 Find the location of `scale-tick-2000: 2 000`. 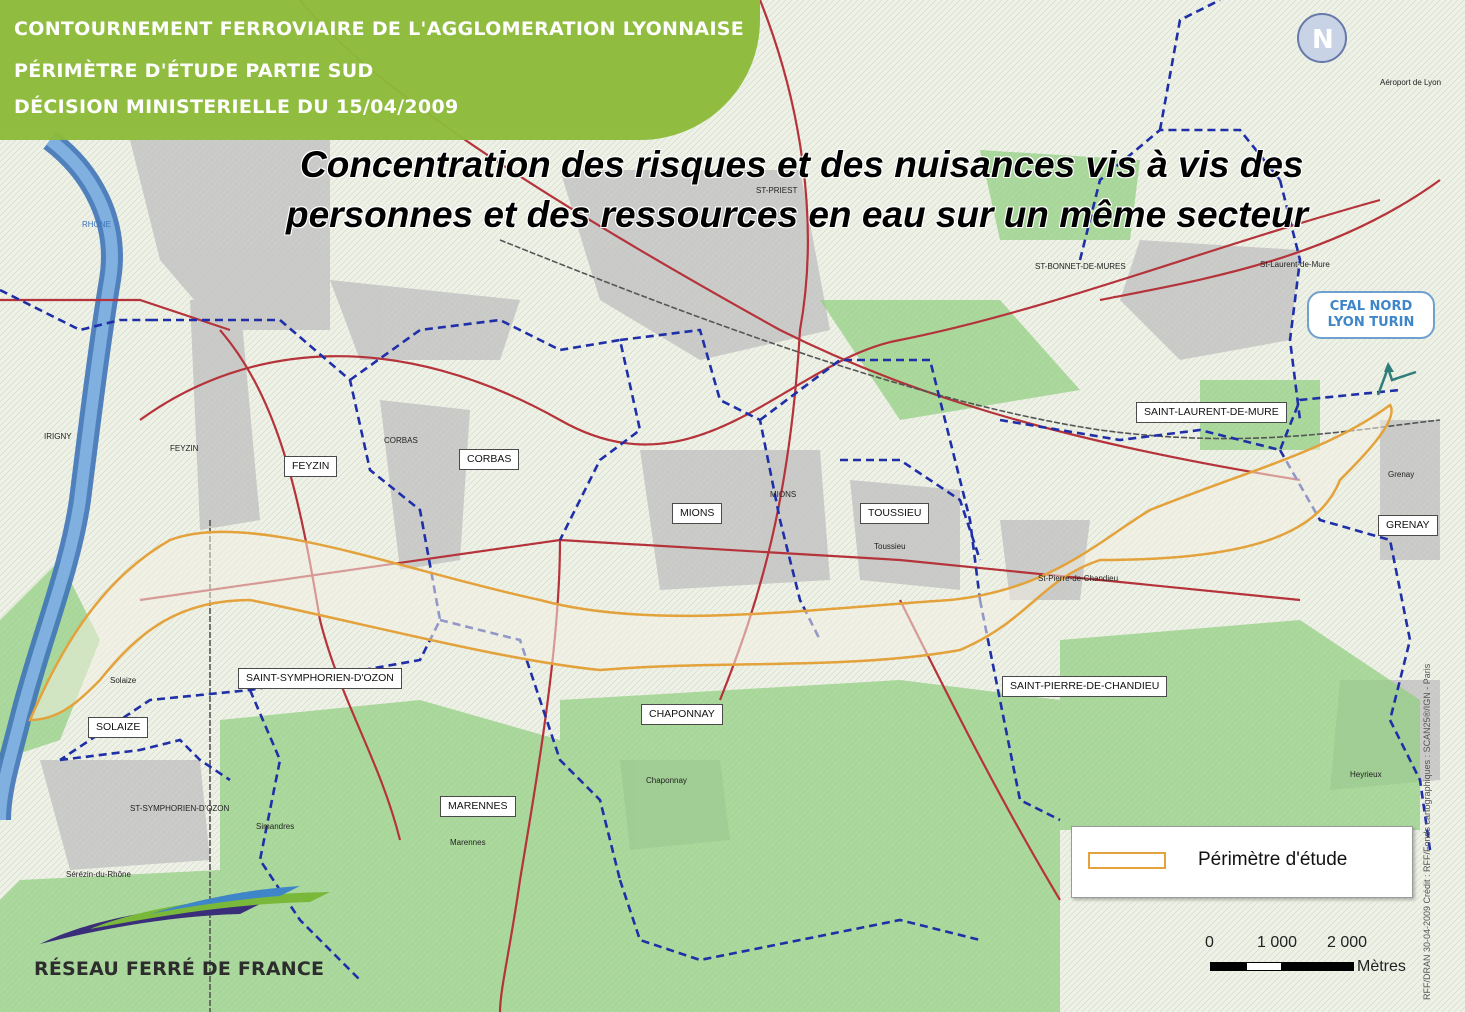

scale-tick-2000: 2 000 is located at coordinates (1347, 942).